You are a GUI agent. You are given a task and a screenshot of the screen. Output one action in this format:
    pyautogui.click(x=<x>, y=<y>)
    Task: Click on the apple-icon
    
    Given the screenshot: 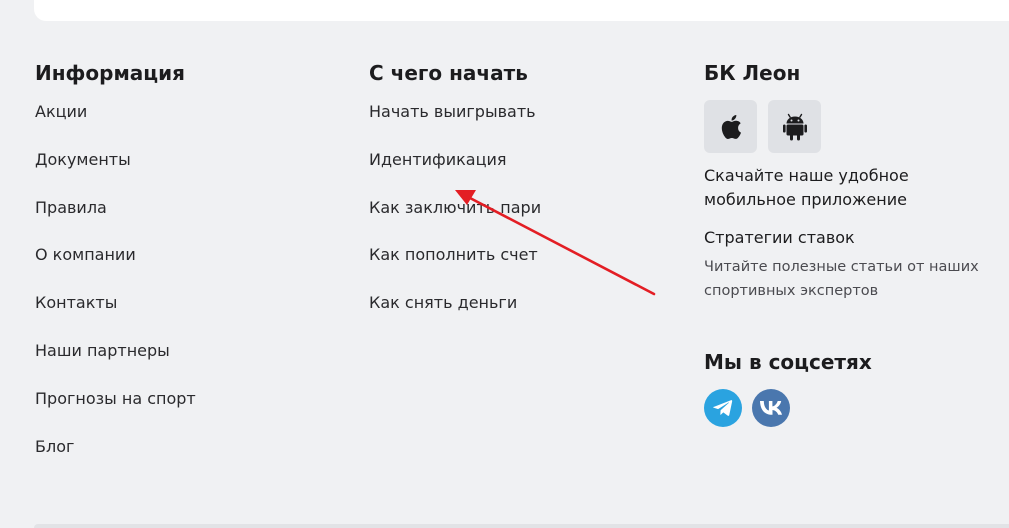 What is the action you would take?
    pyautogui.click(x=731, y=126)
    